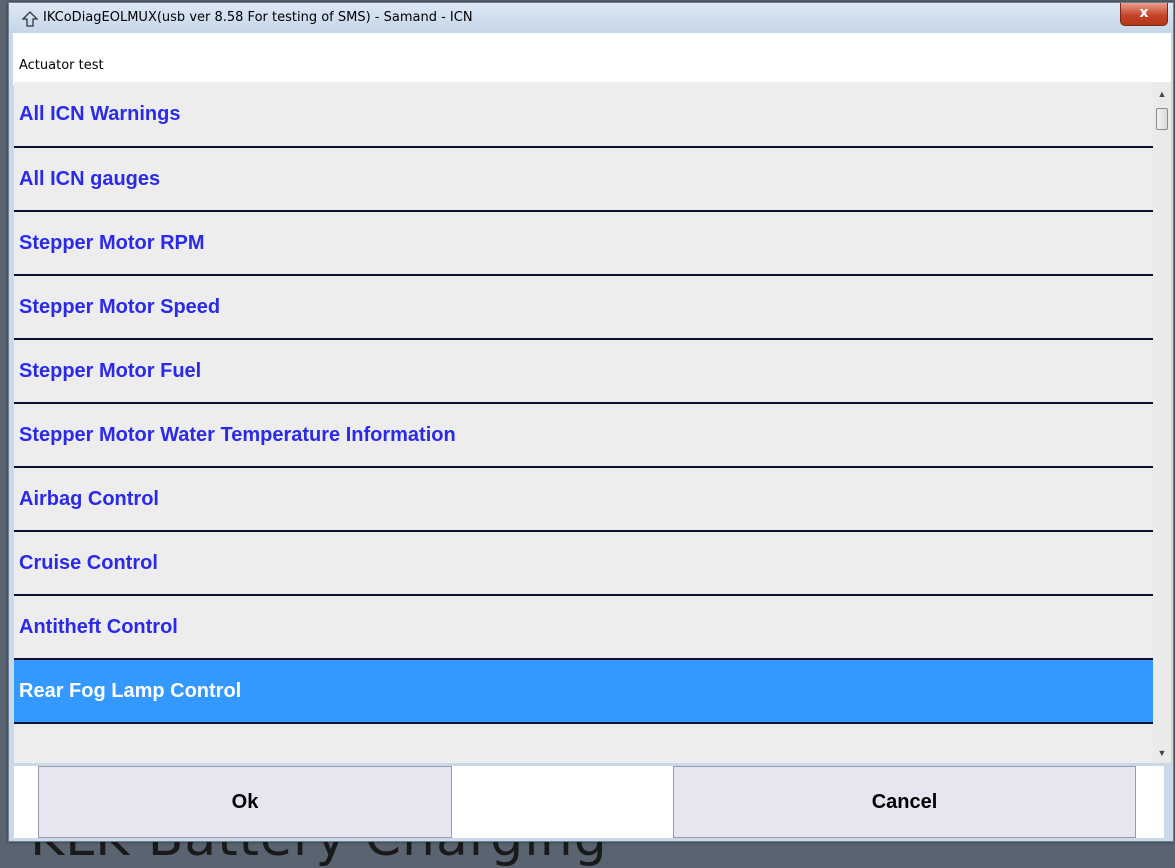  I want to click on list-item: All ICN Warnings, so click(583, 115).